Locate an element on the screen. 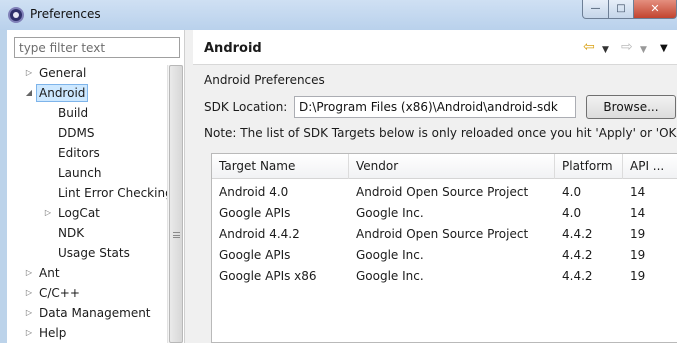 The height and width of the screenshot is (343, 677). tree-item-label: DDMS is located at coordinates (76, 133).